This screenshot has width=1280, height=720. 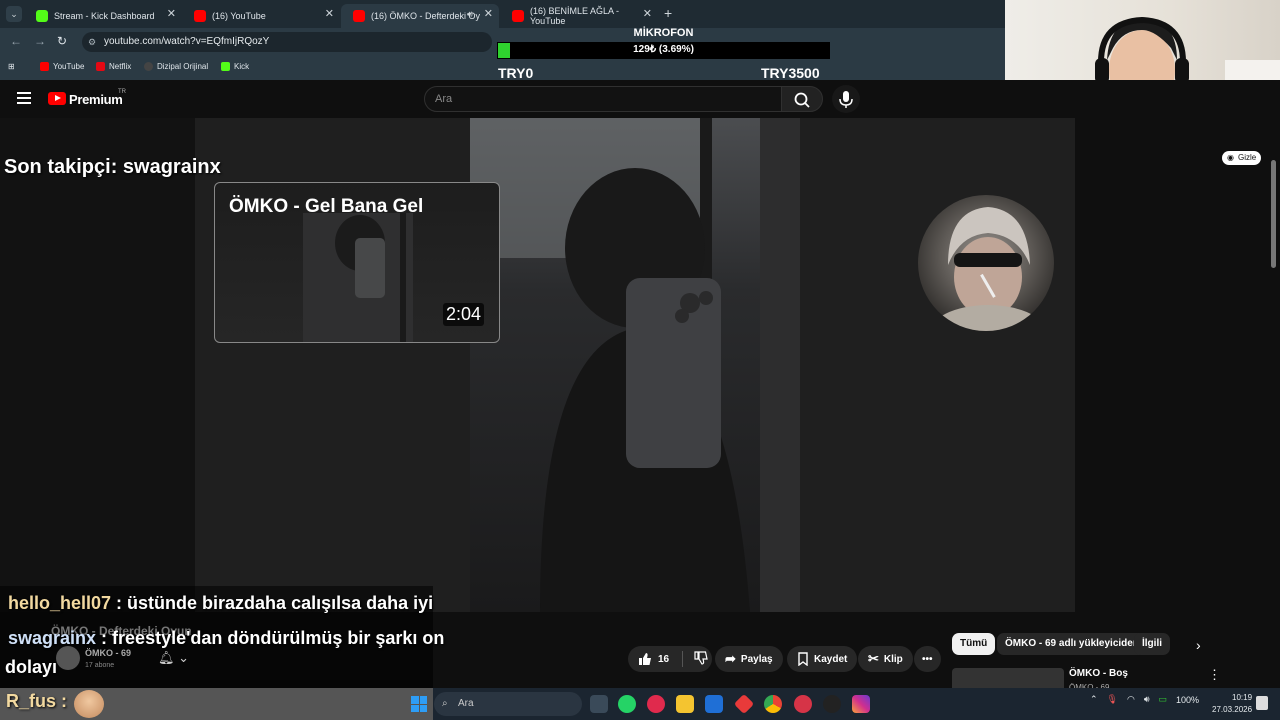 I want to click on tab-youtube: (16) YouTube ✕, so click(x=261, y=16).